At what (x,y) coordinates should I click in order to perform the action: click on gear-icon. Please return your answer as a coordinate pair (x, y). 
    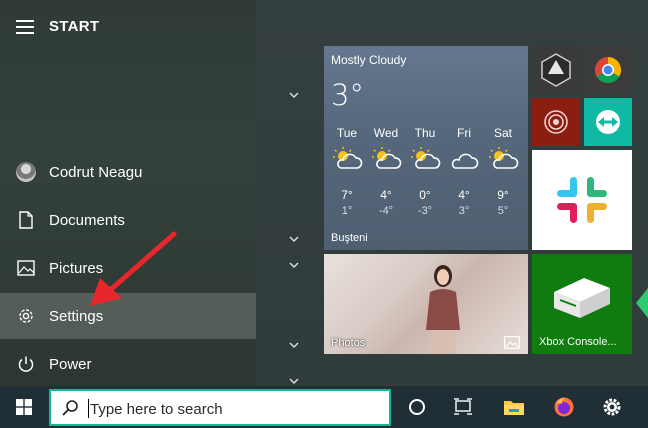
    Looking at the image, I should click on (26, 316).